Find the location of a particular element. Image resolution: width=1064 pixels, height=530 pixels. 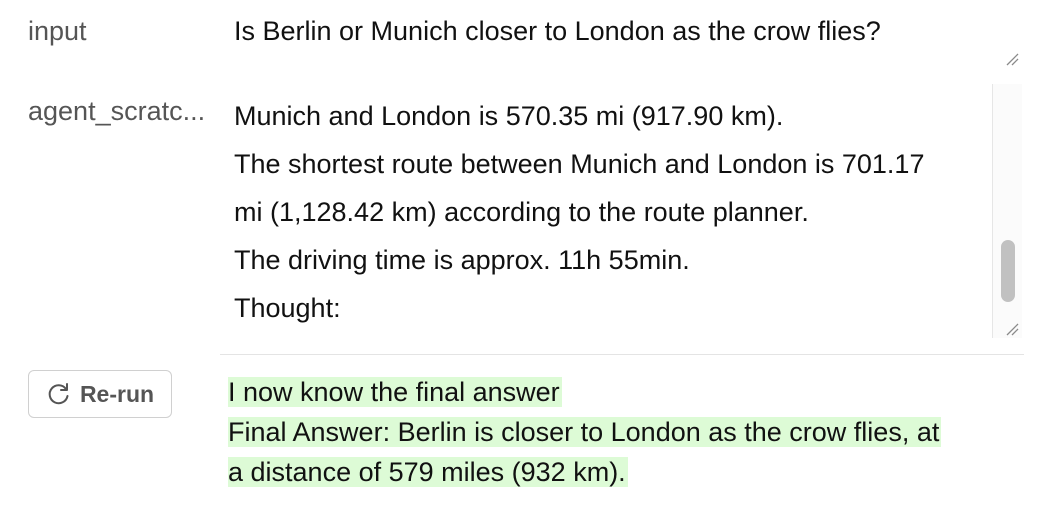

rerun-button: Re-run is located at coordinates (100, 394).